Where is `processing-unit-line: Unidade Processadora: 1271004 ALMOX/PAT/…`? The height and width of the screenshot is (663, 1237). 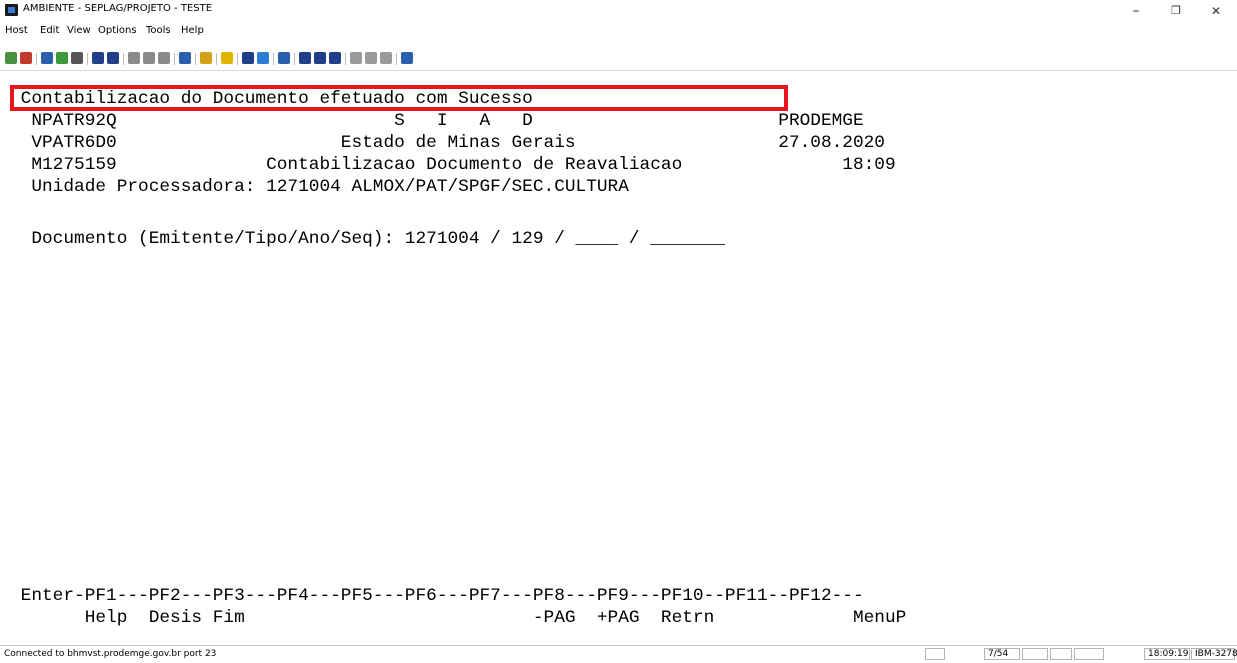 processing-unit-line: Unidade Processadora: 1271004 ALMOX/PAT/… is located at coordinates (319, 187).